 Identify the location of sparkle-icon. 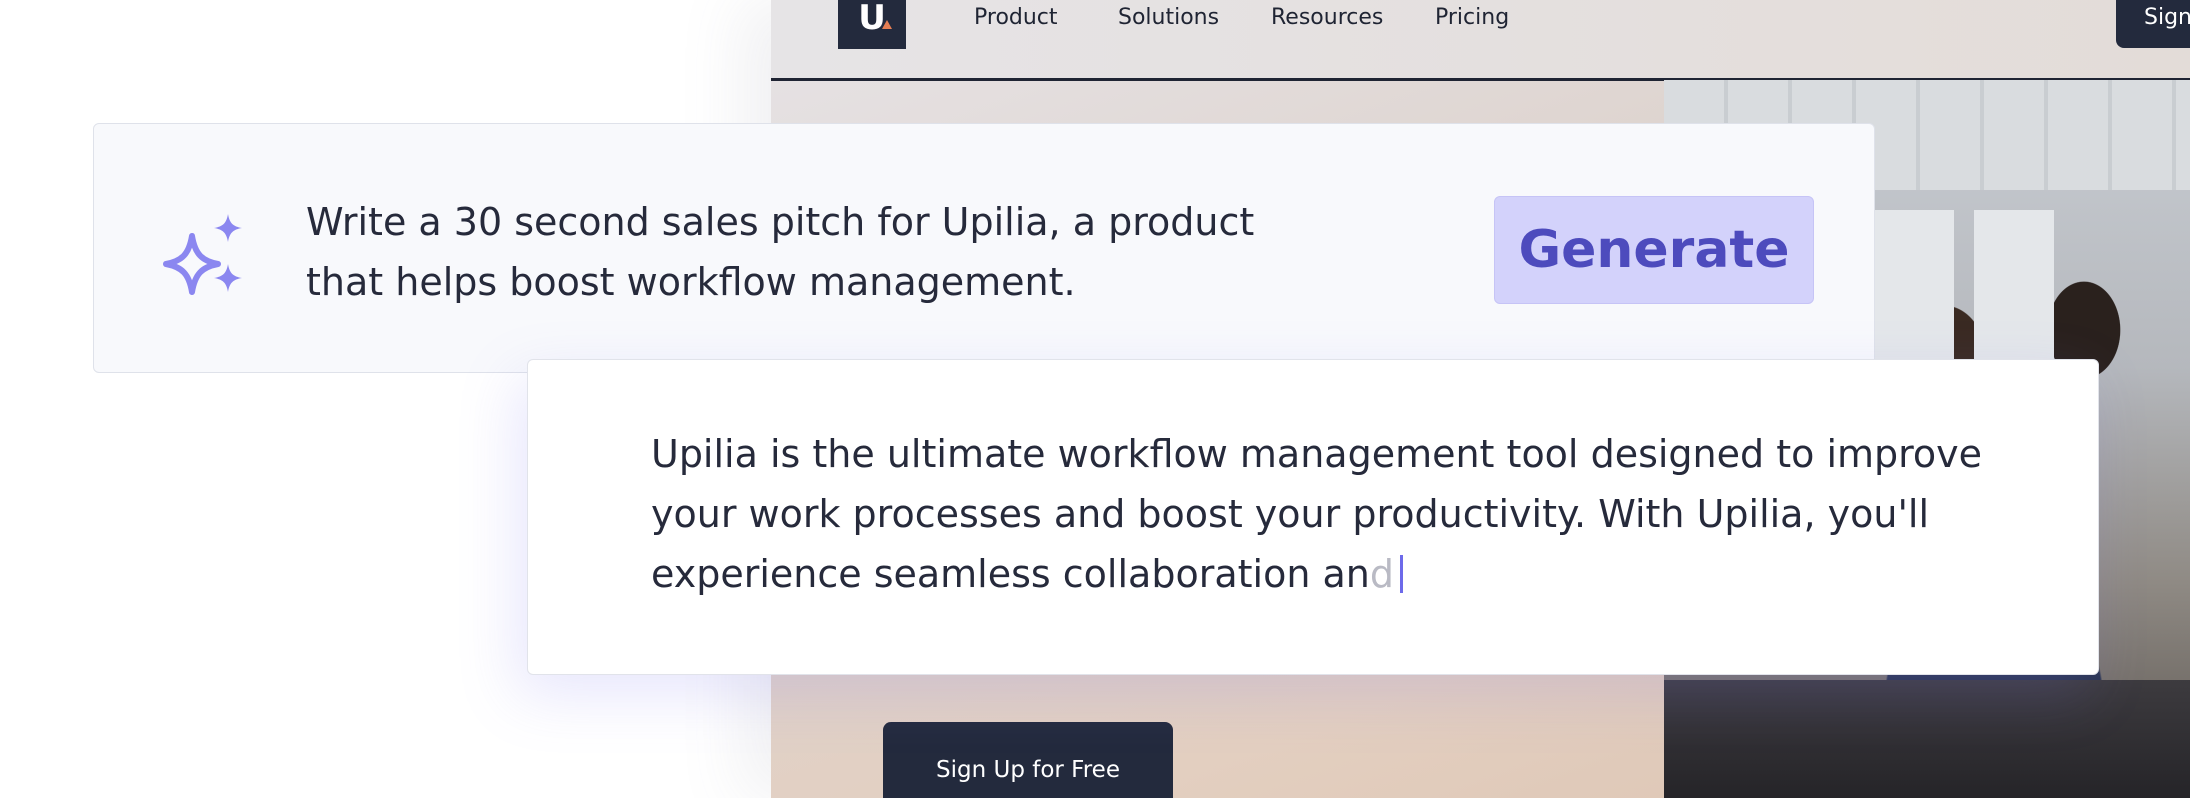
(202, 254).